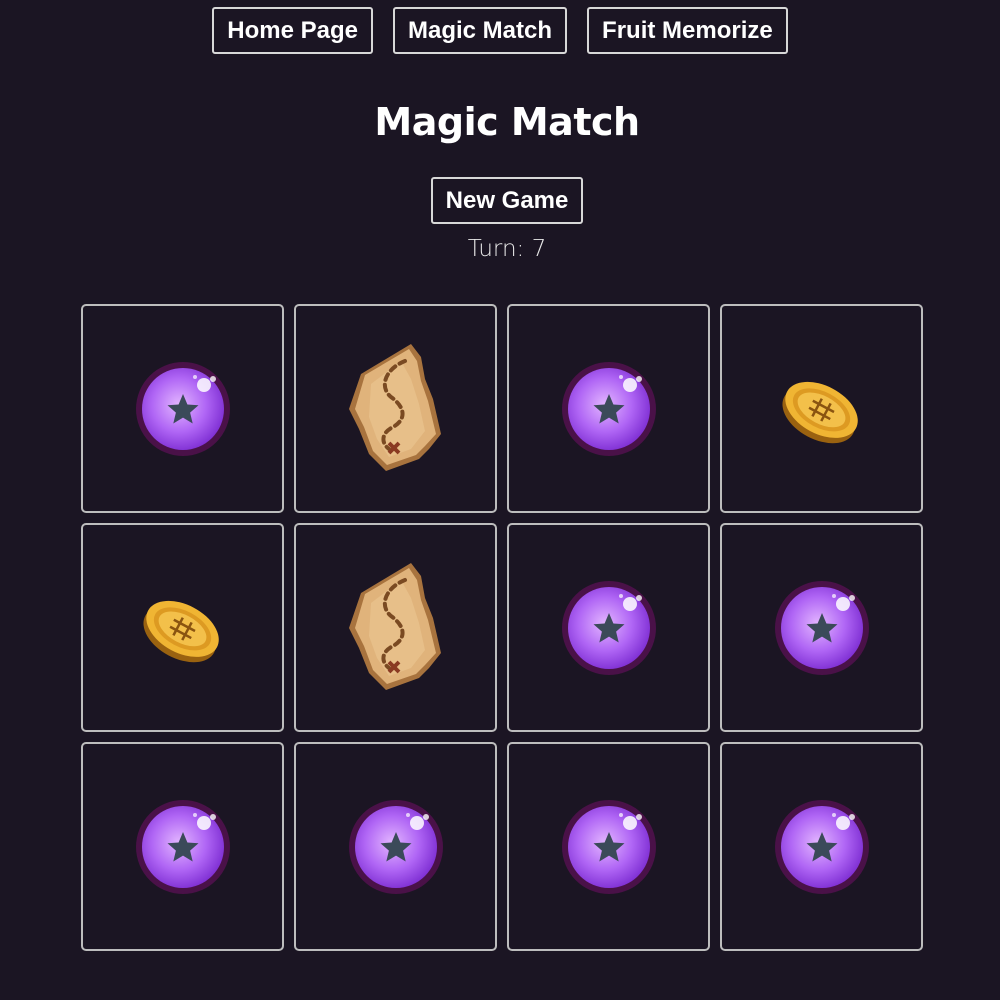 This screenshot has height=1000, width=1000. I want to click on new-game-container: New Game, so click(500, 200).